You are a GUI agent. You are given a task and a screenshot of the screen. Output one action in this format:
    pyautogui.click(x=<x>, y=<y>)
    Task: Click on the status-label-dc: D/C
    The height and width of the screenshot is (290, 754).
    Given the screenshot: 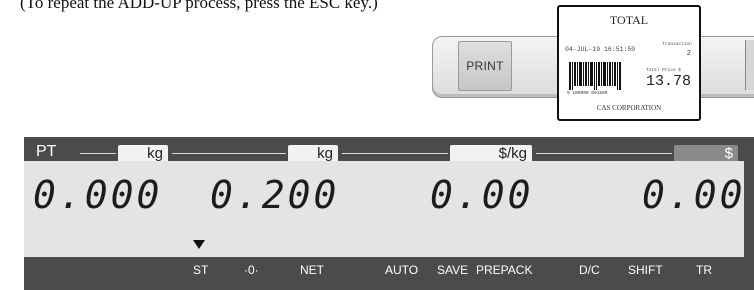 What is the action you would take?
    pyautogui.click(x=589, y=270)
    